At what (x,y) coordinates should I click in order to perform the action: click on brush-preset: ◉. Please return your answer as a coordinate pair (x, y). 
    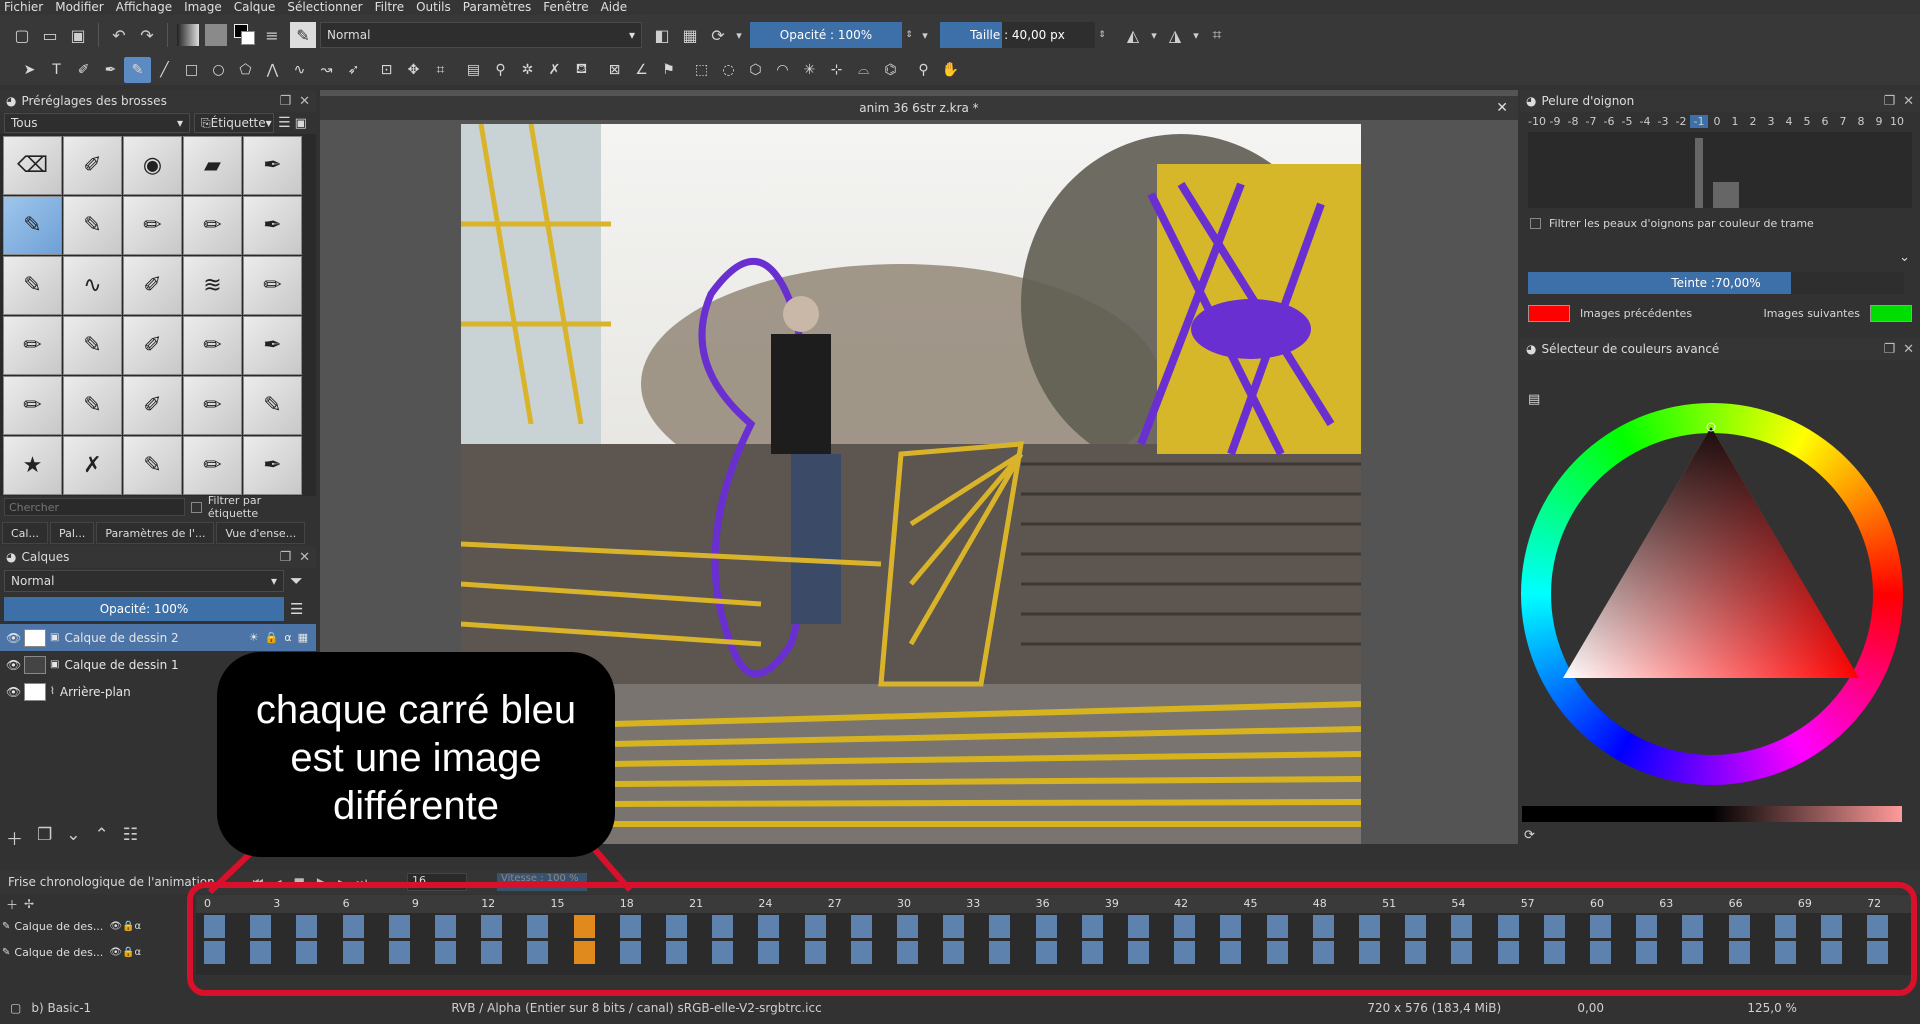
    Looking at the image, I should click on (152, 165).